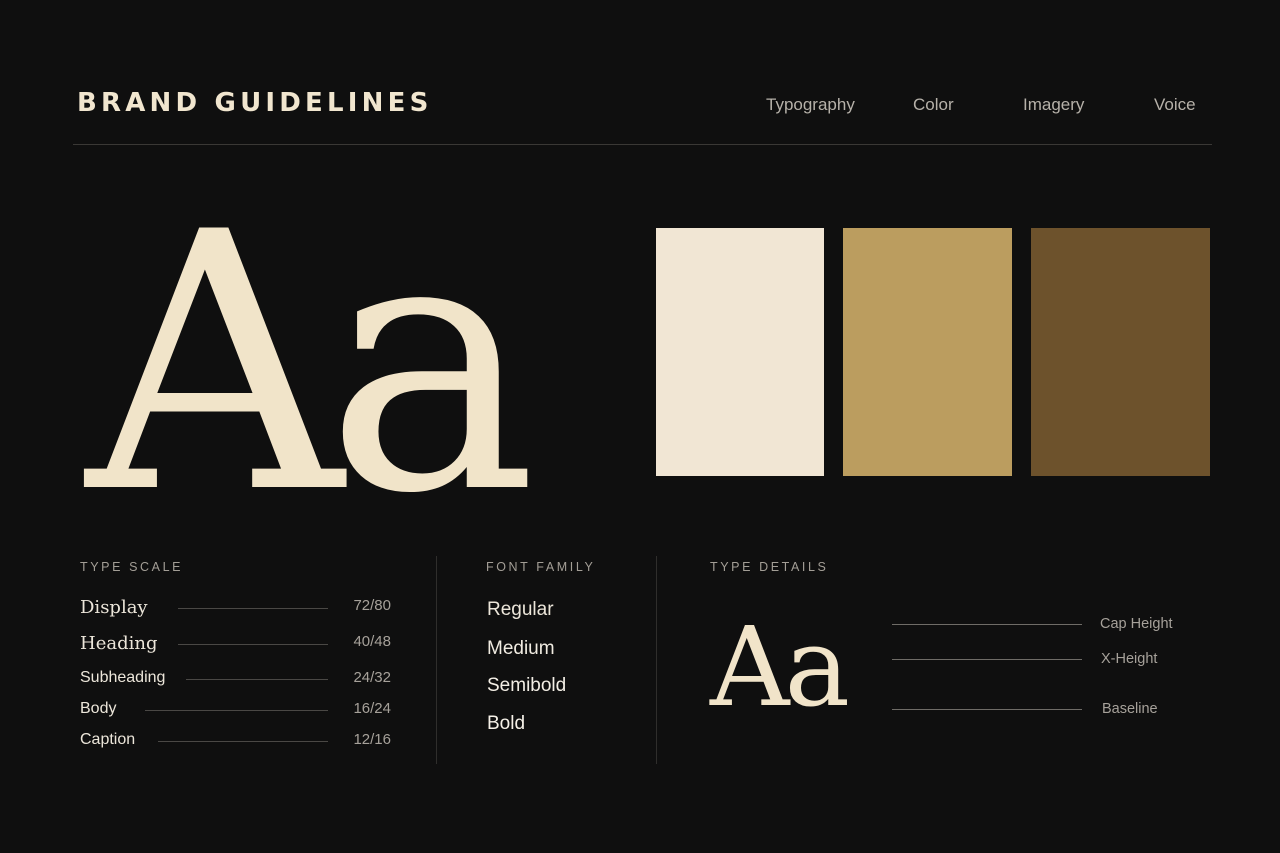 The image size is (1280, 853). I want to click on scale-row-body: Body 16/24, so click(235, 712).